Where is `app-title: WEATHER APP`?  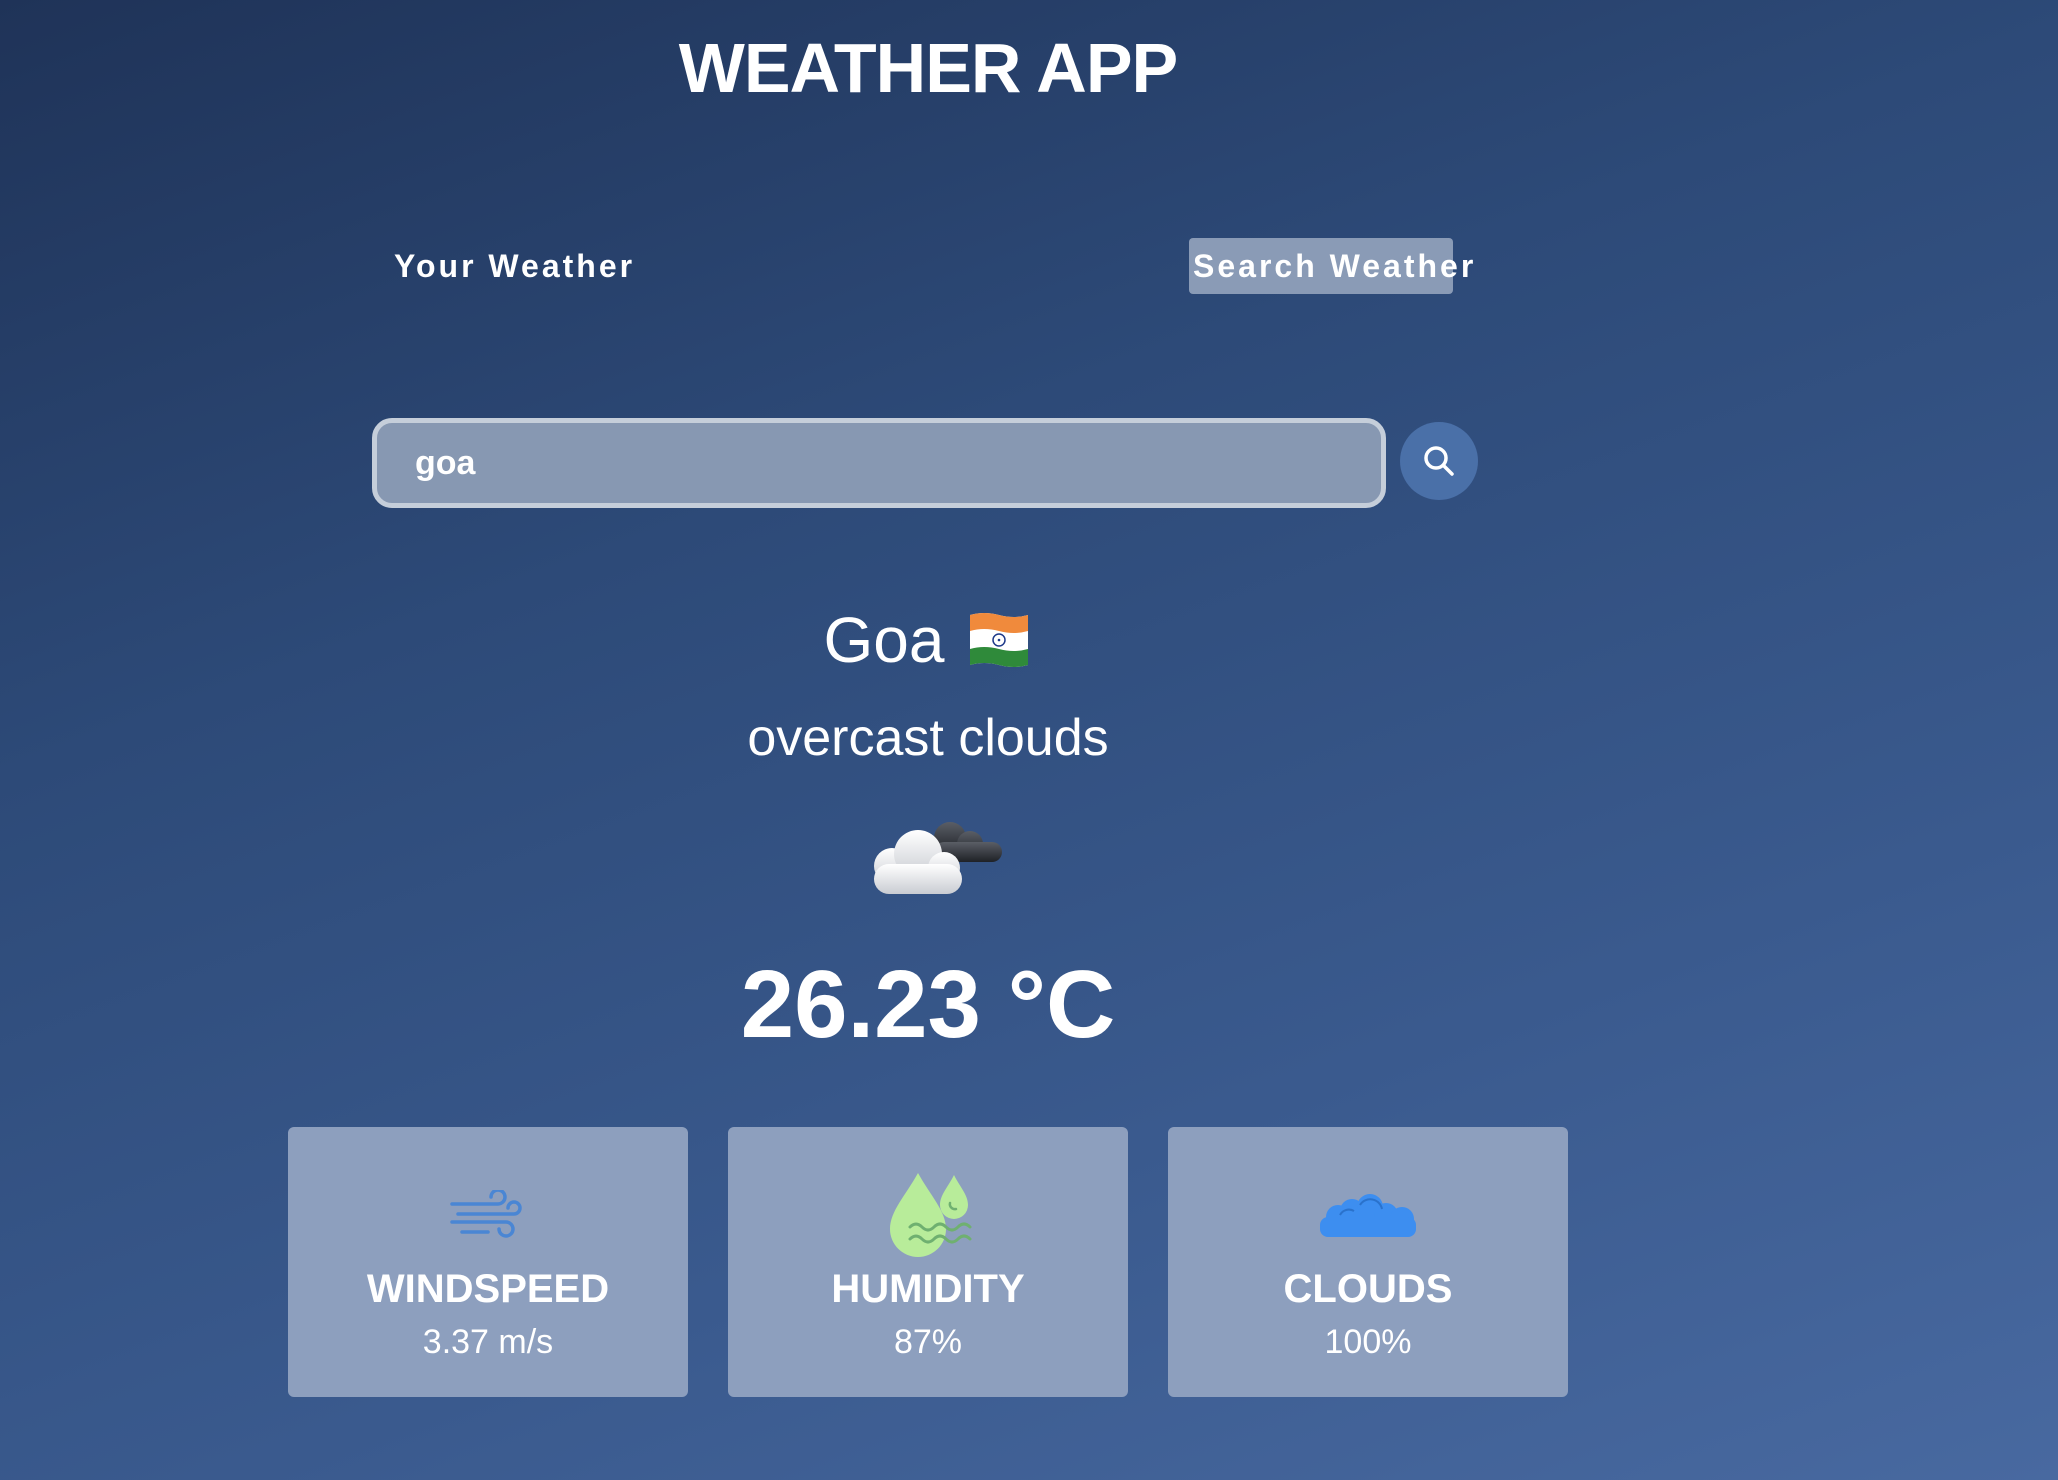 app-title: WEATHER APP is located at coordinates (928, 68).